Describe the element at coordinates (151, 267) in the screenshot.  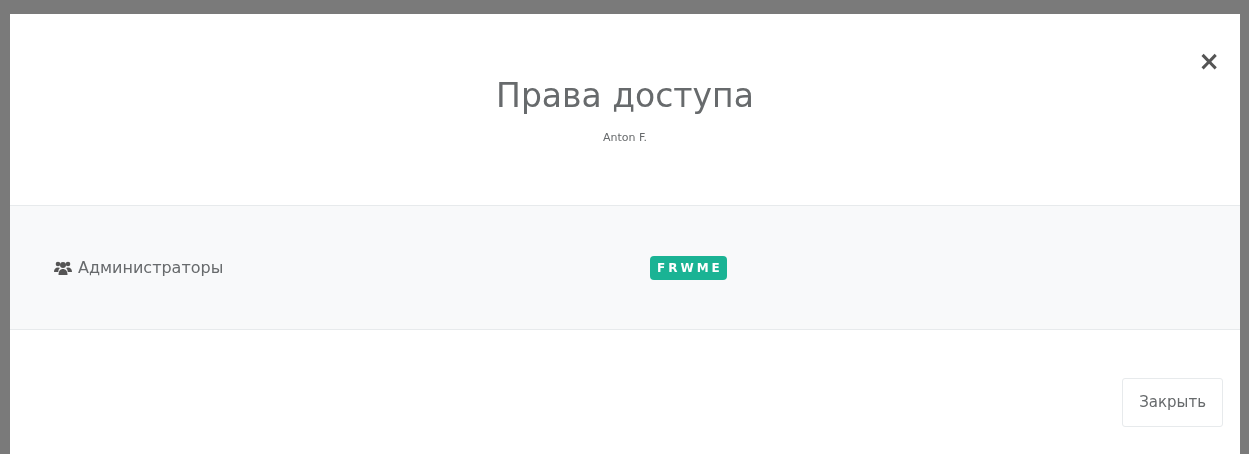
I see `group-name: Администраторы` at that location.